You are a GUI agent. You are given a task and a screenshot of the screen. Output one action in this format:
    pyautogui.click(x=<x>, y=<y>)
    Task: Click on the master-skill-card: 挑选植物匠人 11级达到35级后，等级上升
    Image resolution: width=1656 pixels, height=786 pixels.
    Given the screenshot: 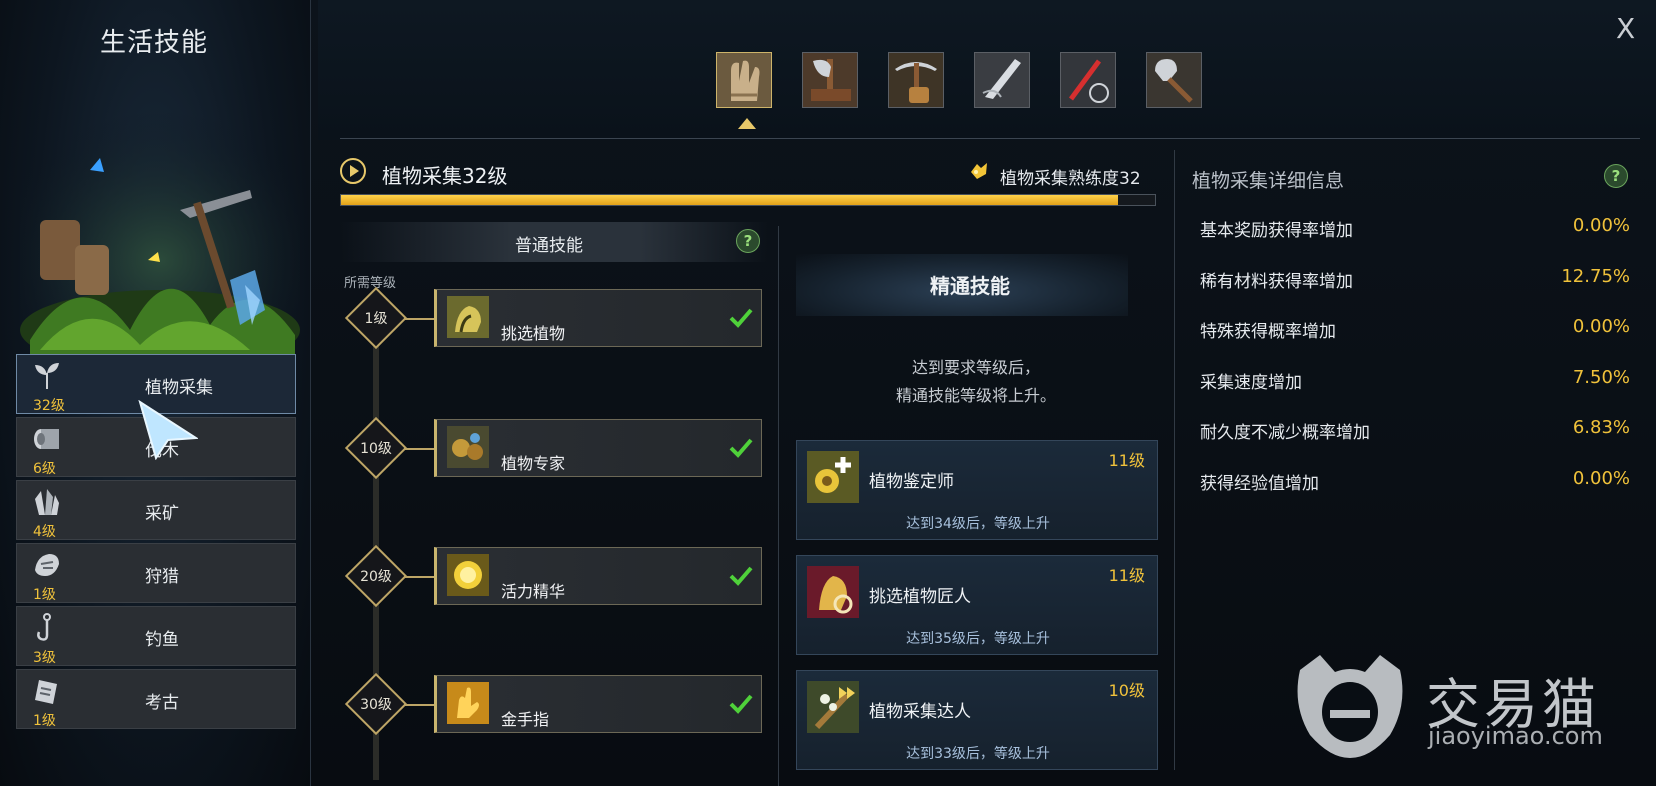 What is the action you would take?
    pyautogui.click(x=977, y=605)
    